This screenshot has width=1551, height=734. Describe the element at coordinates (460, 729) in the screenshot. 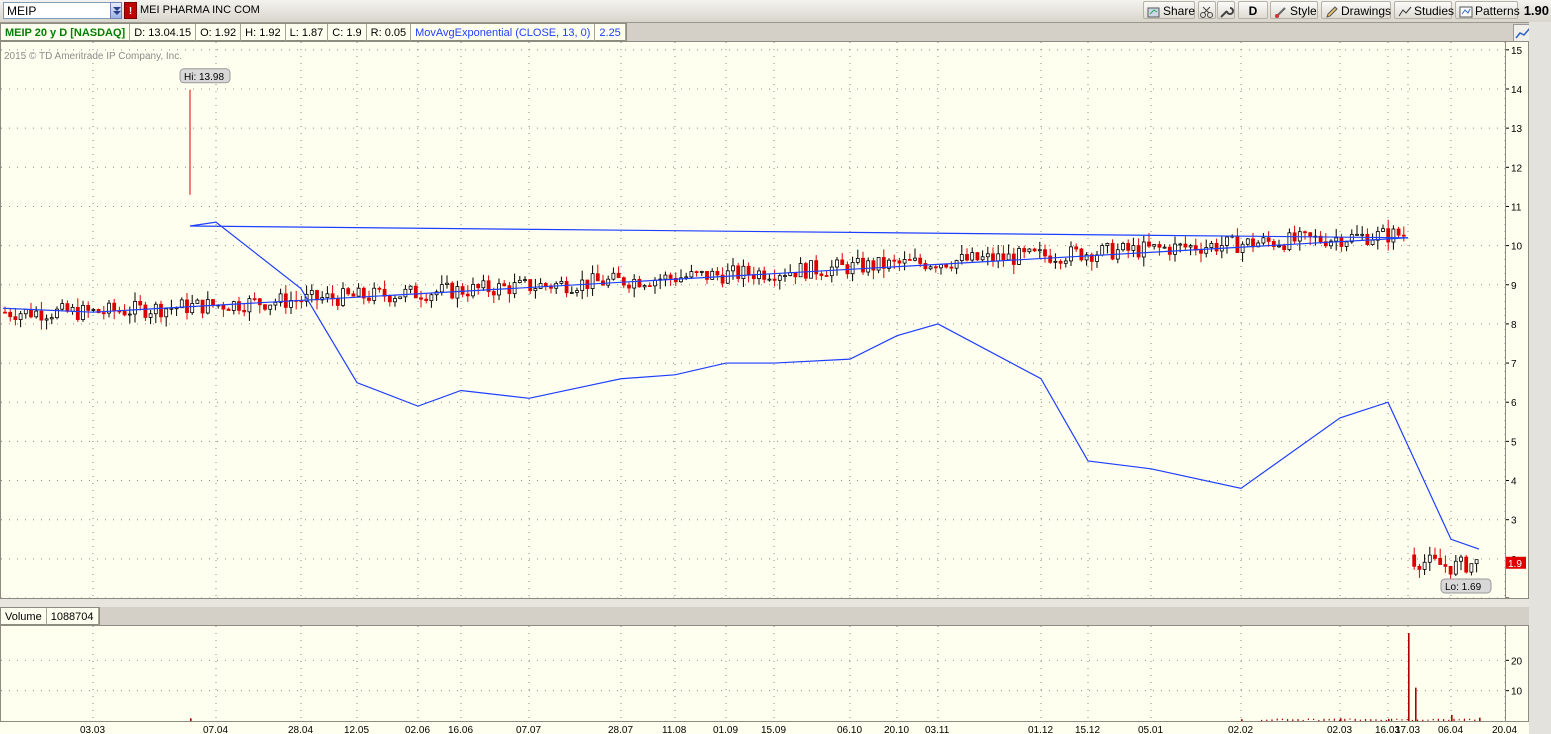

I see `date-tick-label: 16.06` at that location.